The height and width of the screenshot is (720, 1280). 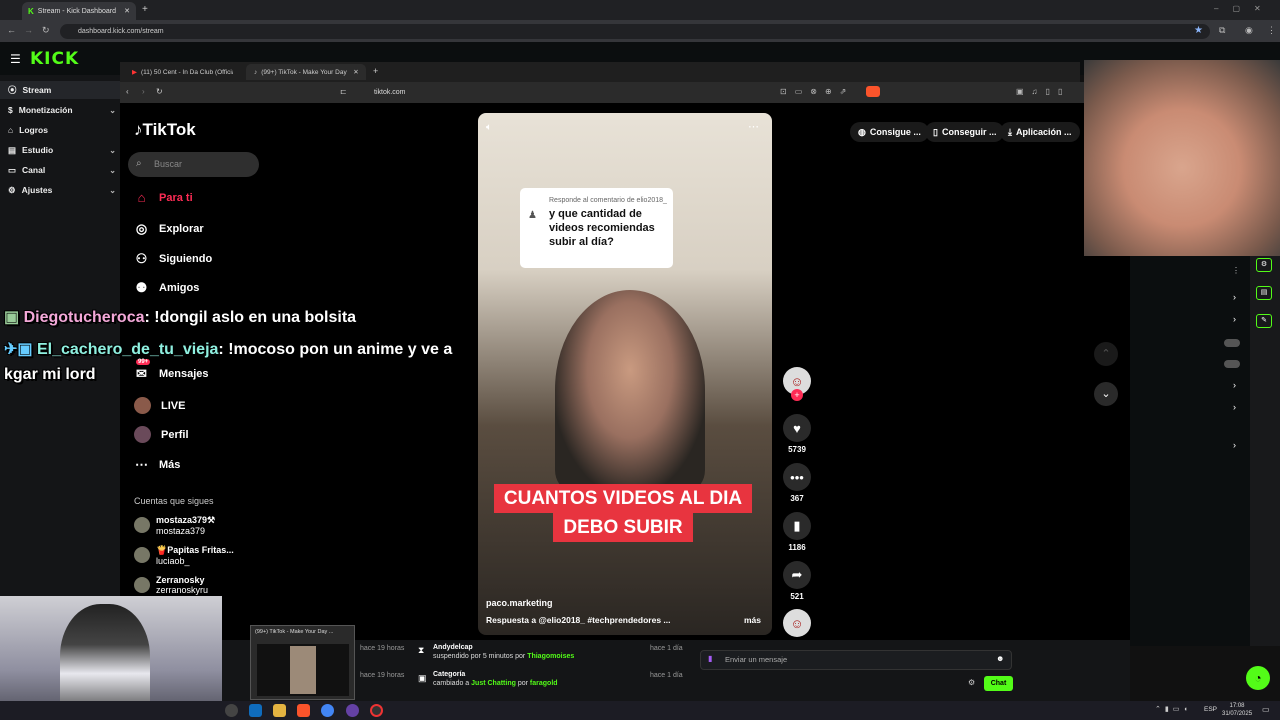 What do you see at coordinates (183, 72) in the screenshot?
I see `inner-tab-youtube: ▶ (11) 50 Cent - In Da Club (Officia` at bounding box center [183, 72].